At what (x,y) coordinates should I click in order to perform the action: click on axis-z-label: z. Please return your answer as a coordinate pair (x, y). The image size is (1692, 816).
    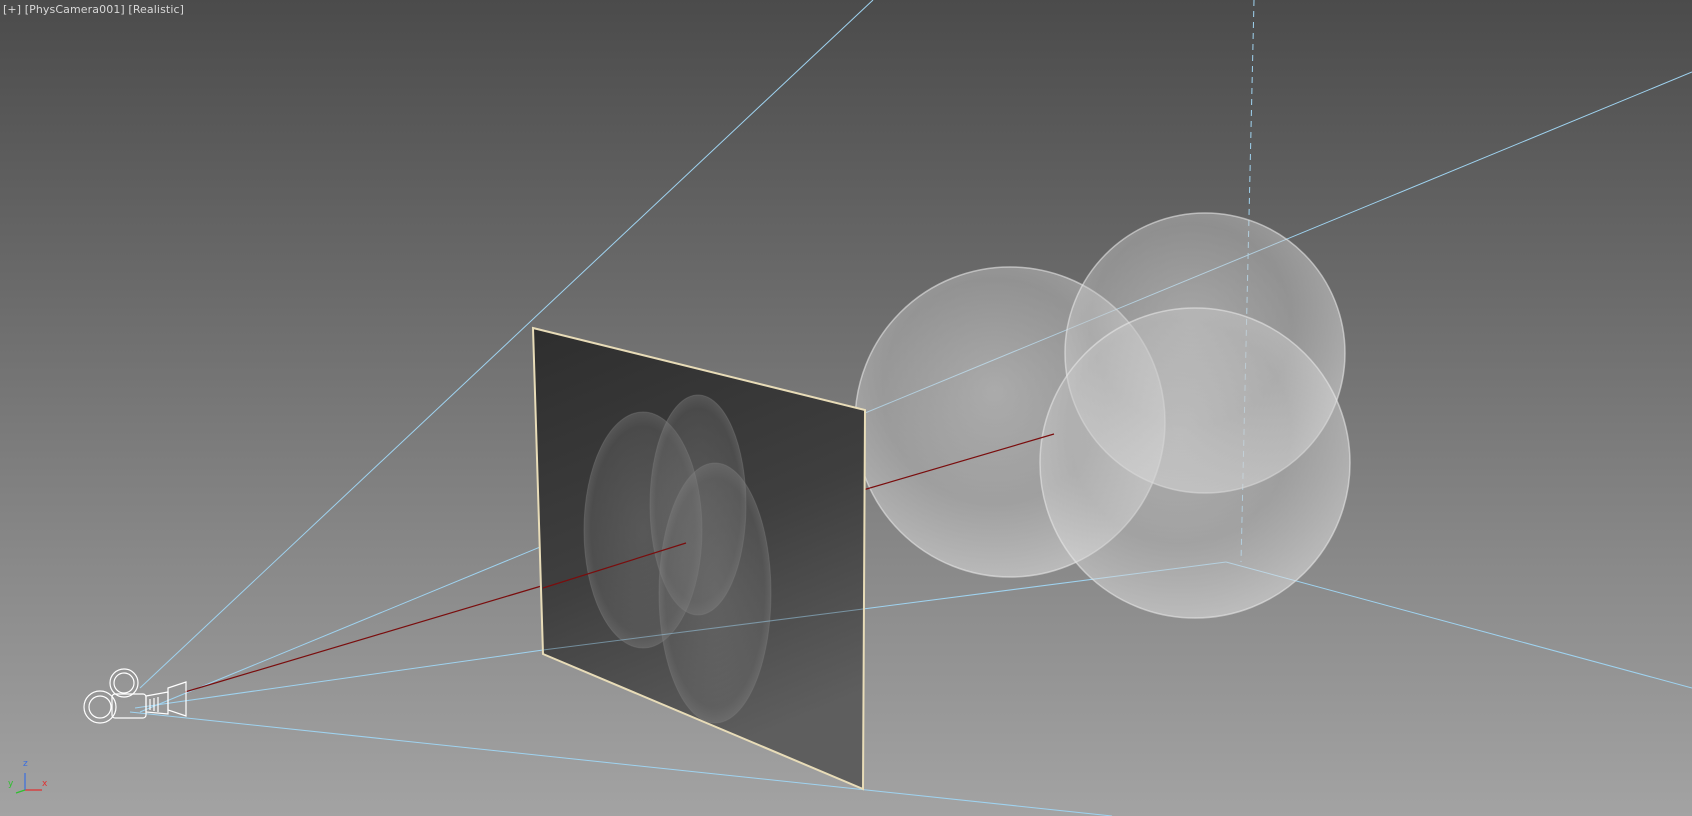
    Looking at the image, I should click on (25, 764).